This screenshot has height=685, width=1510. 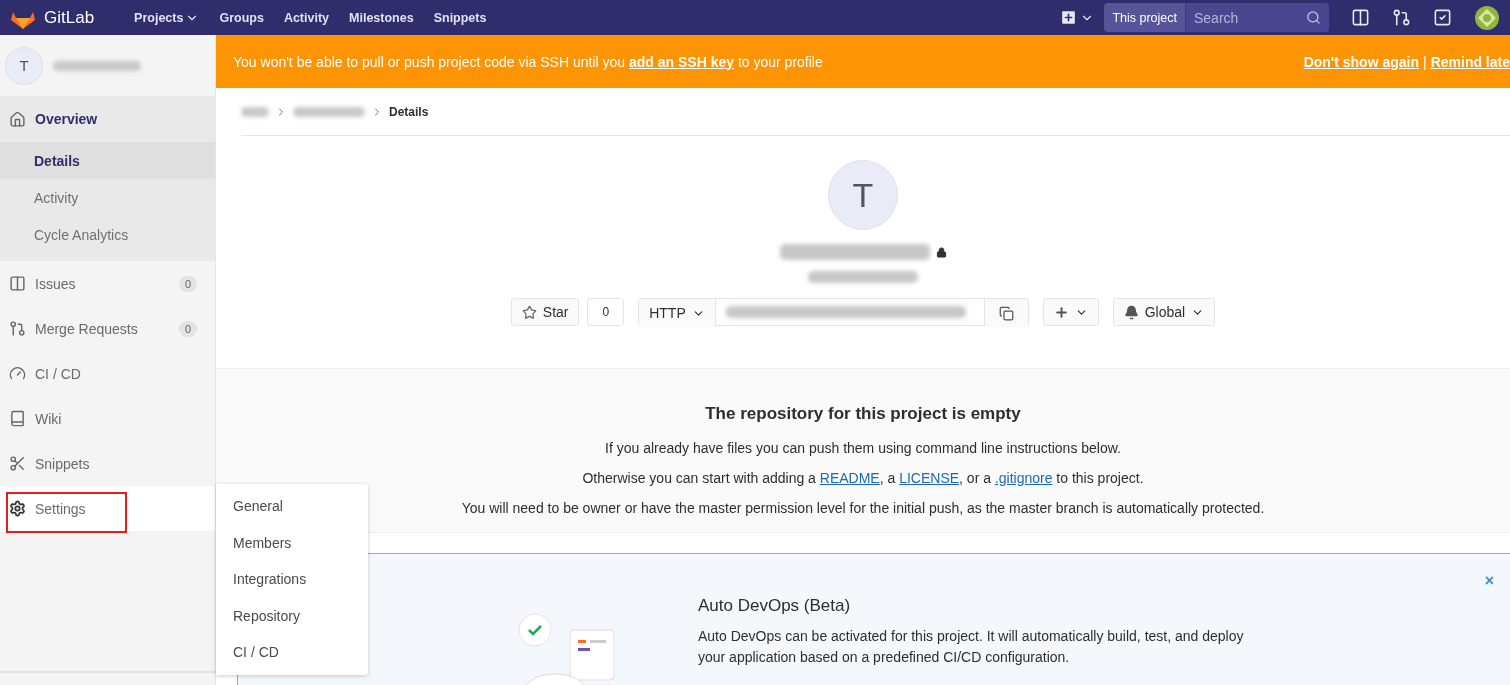 What do you see at coordinates (17, 418) in the screenshot?
I see `book-icon` at bounding box center [17, 418].